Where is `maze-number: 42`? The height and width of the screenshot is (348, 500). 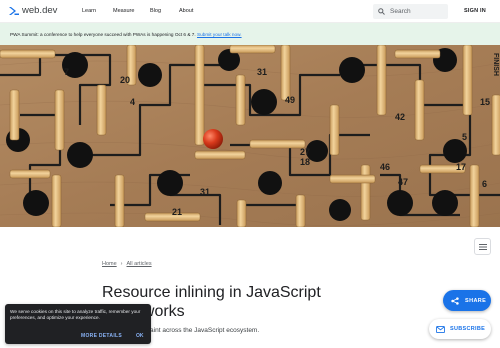 maze-number: 42 is located at coordinates (400, 117).